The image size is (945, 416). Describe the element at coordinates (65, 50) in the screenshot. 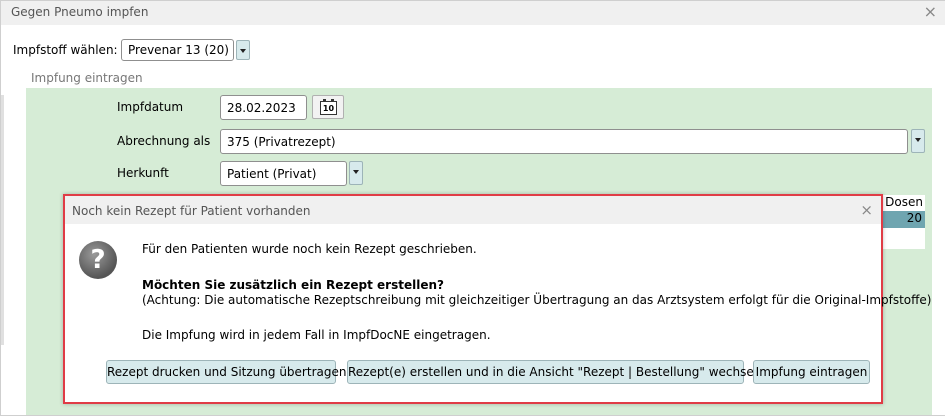

I see `vaccine-label: Impfstoff wählen:` at that location.